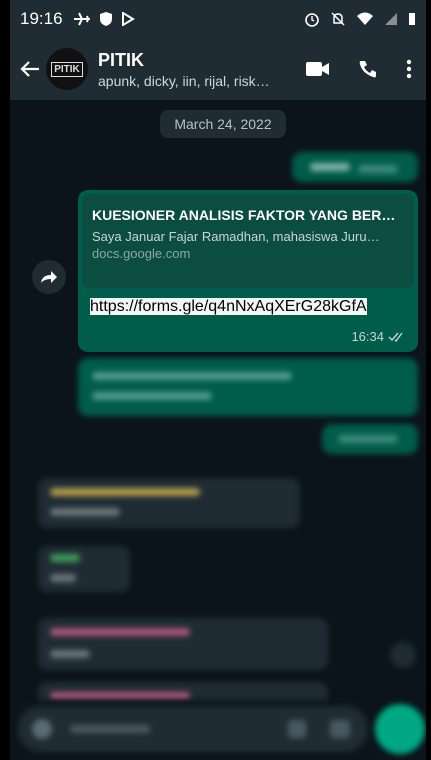 The height and width of the screenshot is (760, 431). I want to click on message-time: 16:34, so click(367, 336).